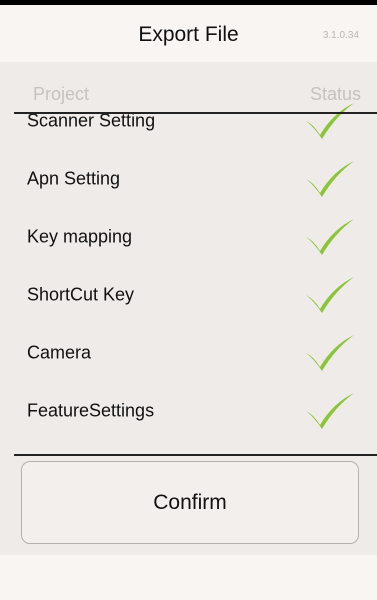 This screenshot has height=600, width=377. What do you see at coordinates (59, 352) in the screenshot?
I see `item-label: Camera` at bounding box center [59, 352].